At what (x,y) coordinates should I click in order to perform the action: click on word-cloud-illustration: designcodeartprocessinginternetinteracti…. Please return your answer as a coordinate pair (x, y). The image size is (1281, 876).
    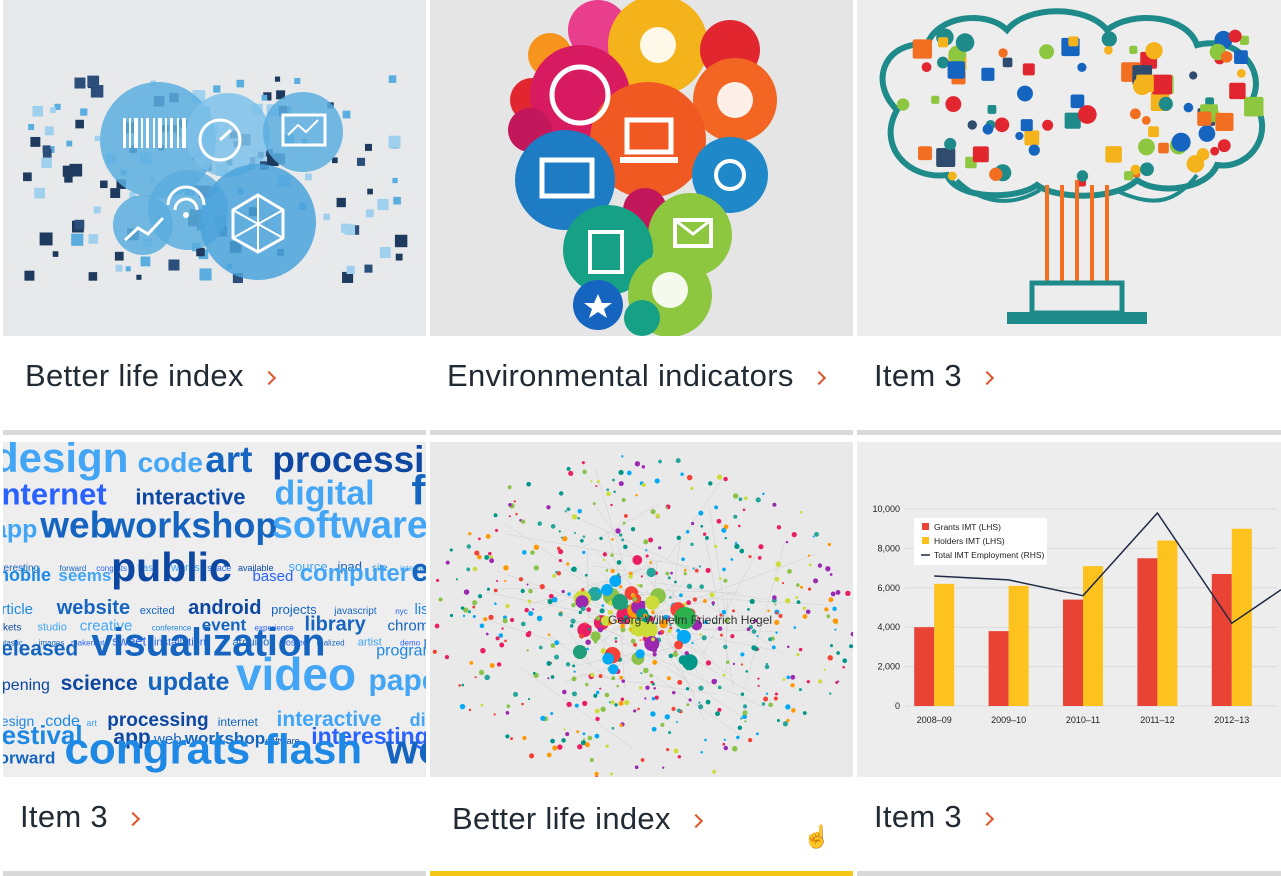
    Looking at the image, I should click on (214, 609).